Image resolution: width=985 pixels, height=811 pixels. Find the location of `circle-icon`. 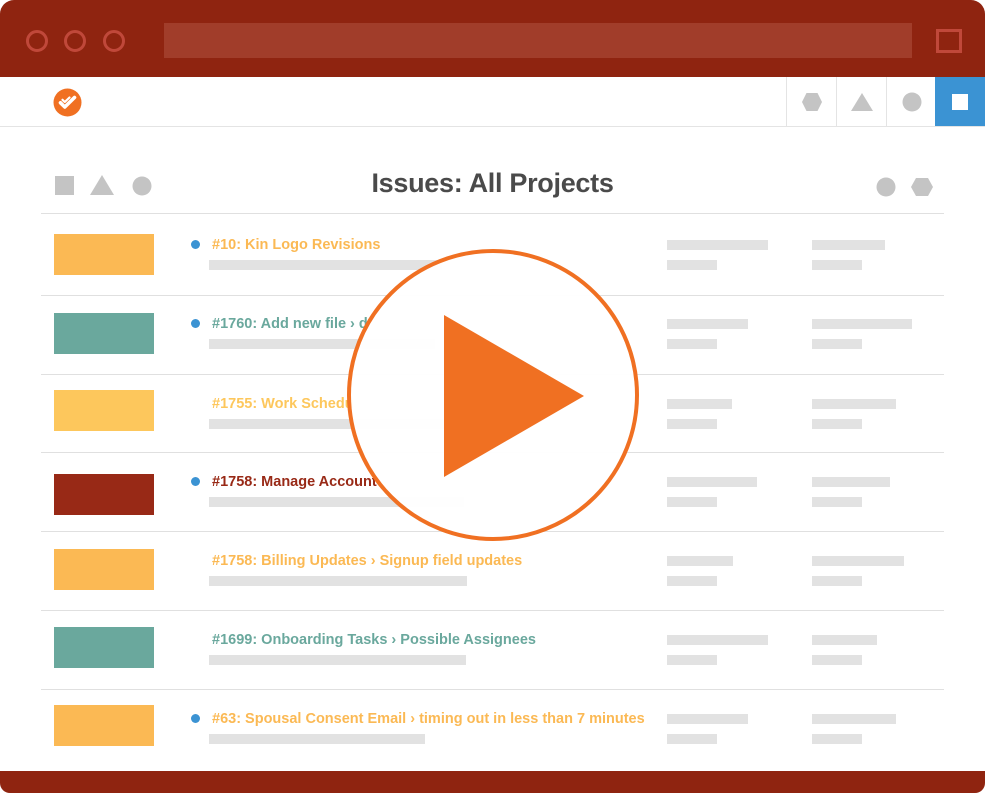

circle-icon is located at coordinates (911, 101).